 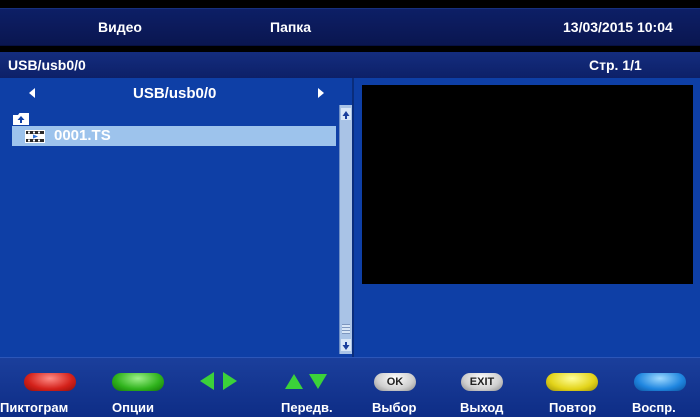 What do you see at coordinates (32, 93) in the screenshot?
I see `previous-directory-arrow-icon` at bounding box center [32, 93].